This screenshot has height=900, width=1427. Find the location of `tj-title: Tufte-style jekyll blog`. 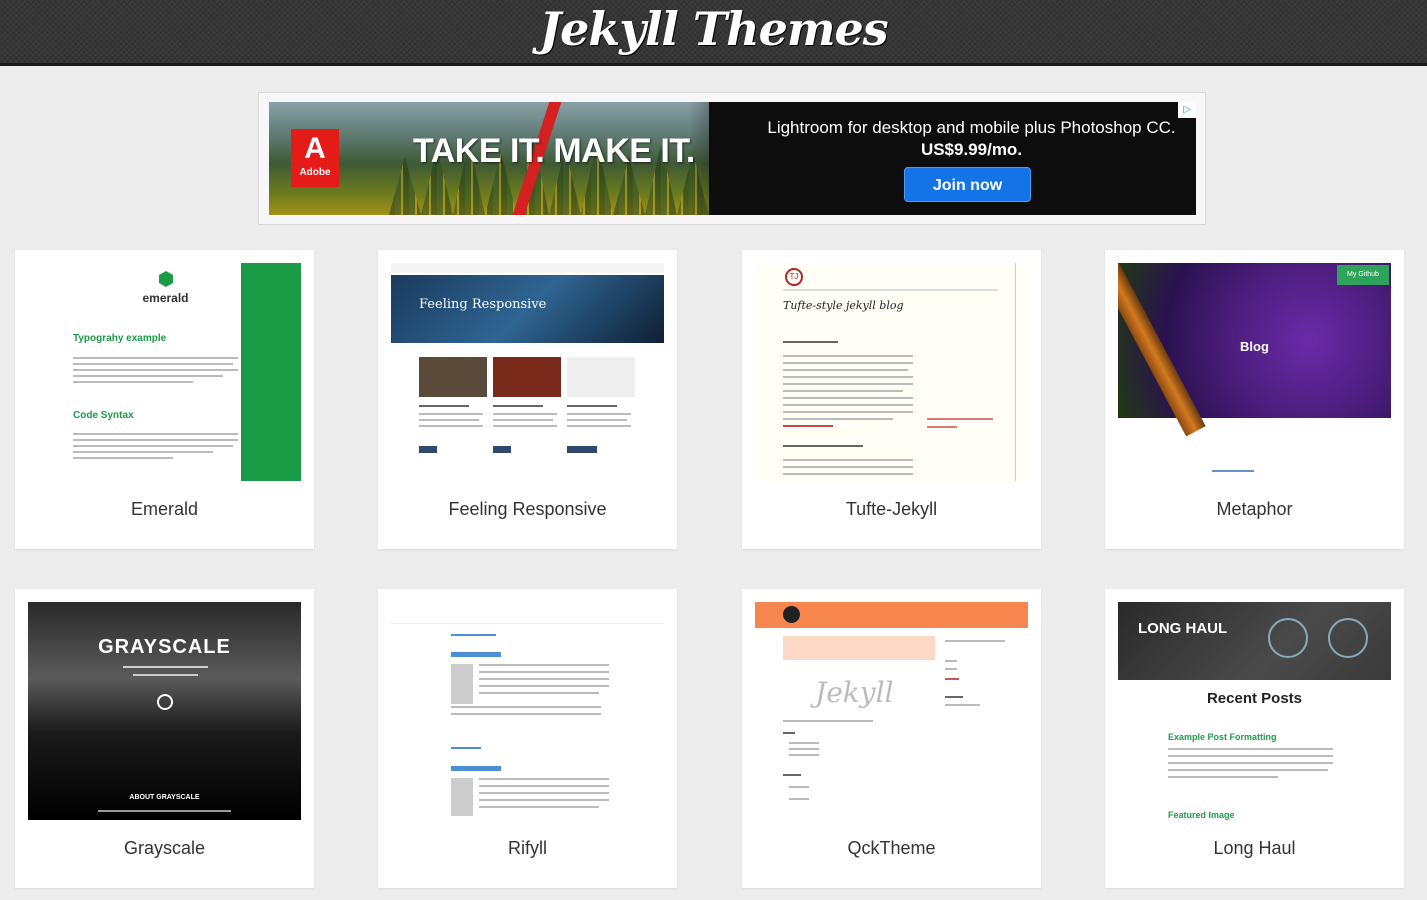

tj-title: Tufte-style jekyll blog is located at coordinates (843, 305).